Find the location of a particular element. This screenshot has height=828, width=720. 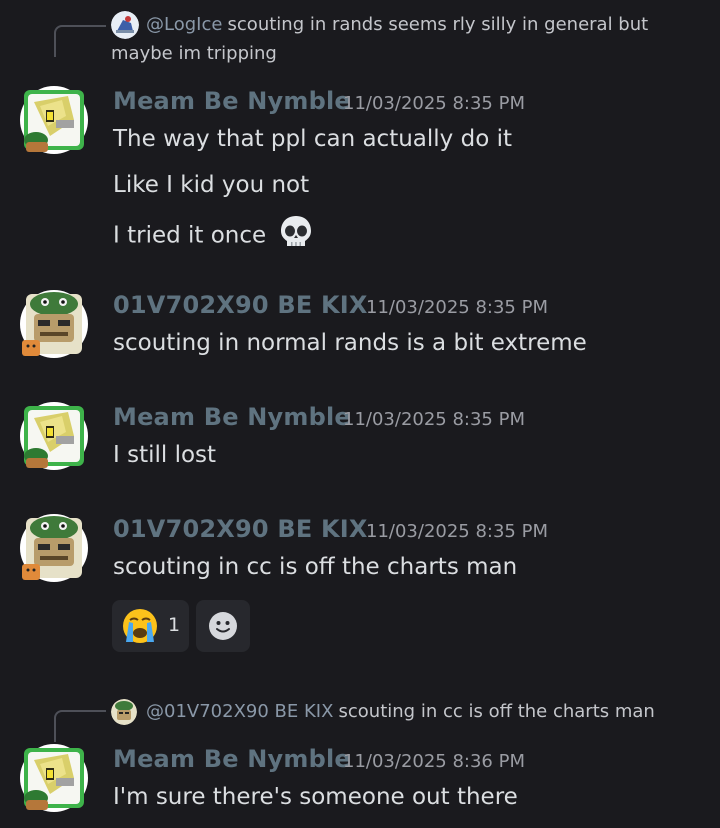

skull-emoji is located at coordinates (296, 232).